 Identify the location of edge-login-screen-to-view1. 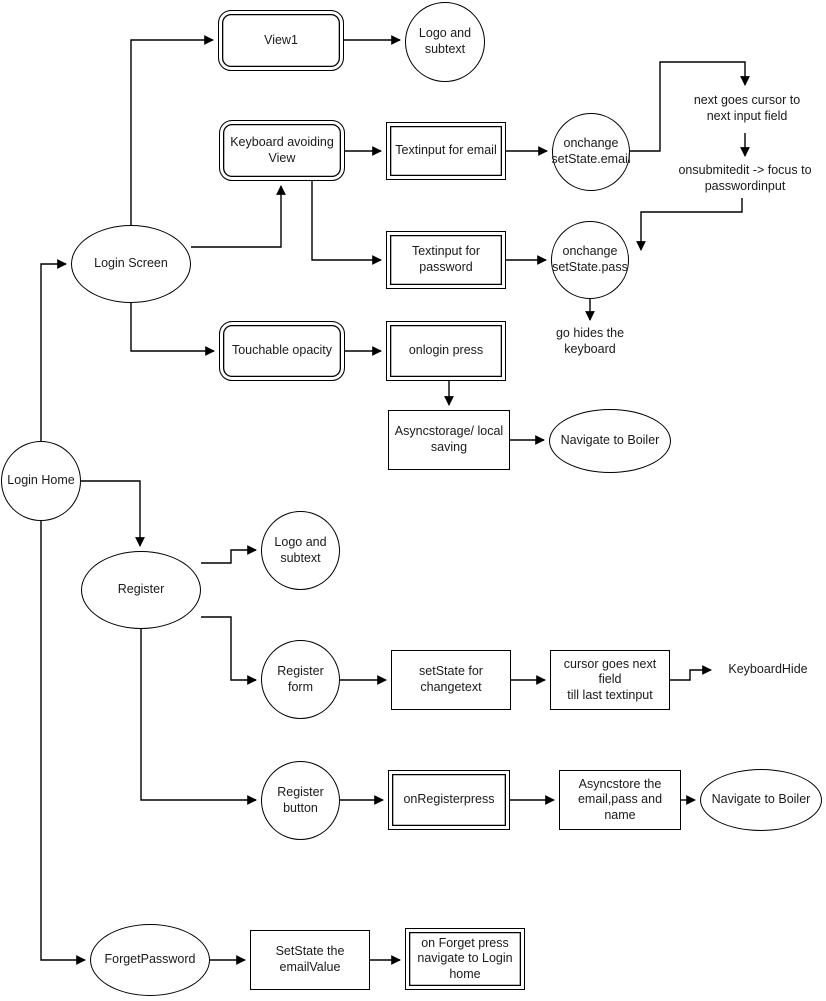
(172, 130).